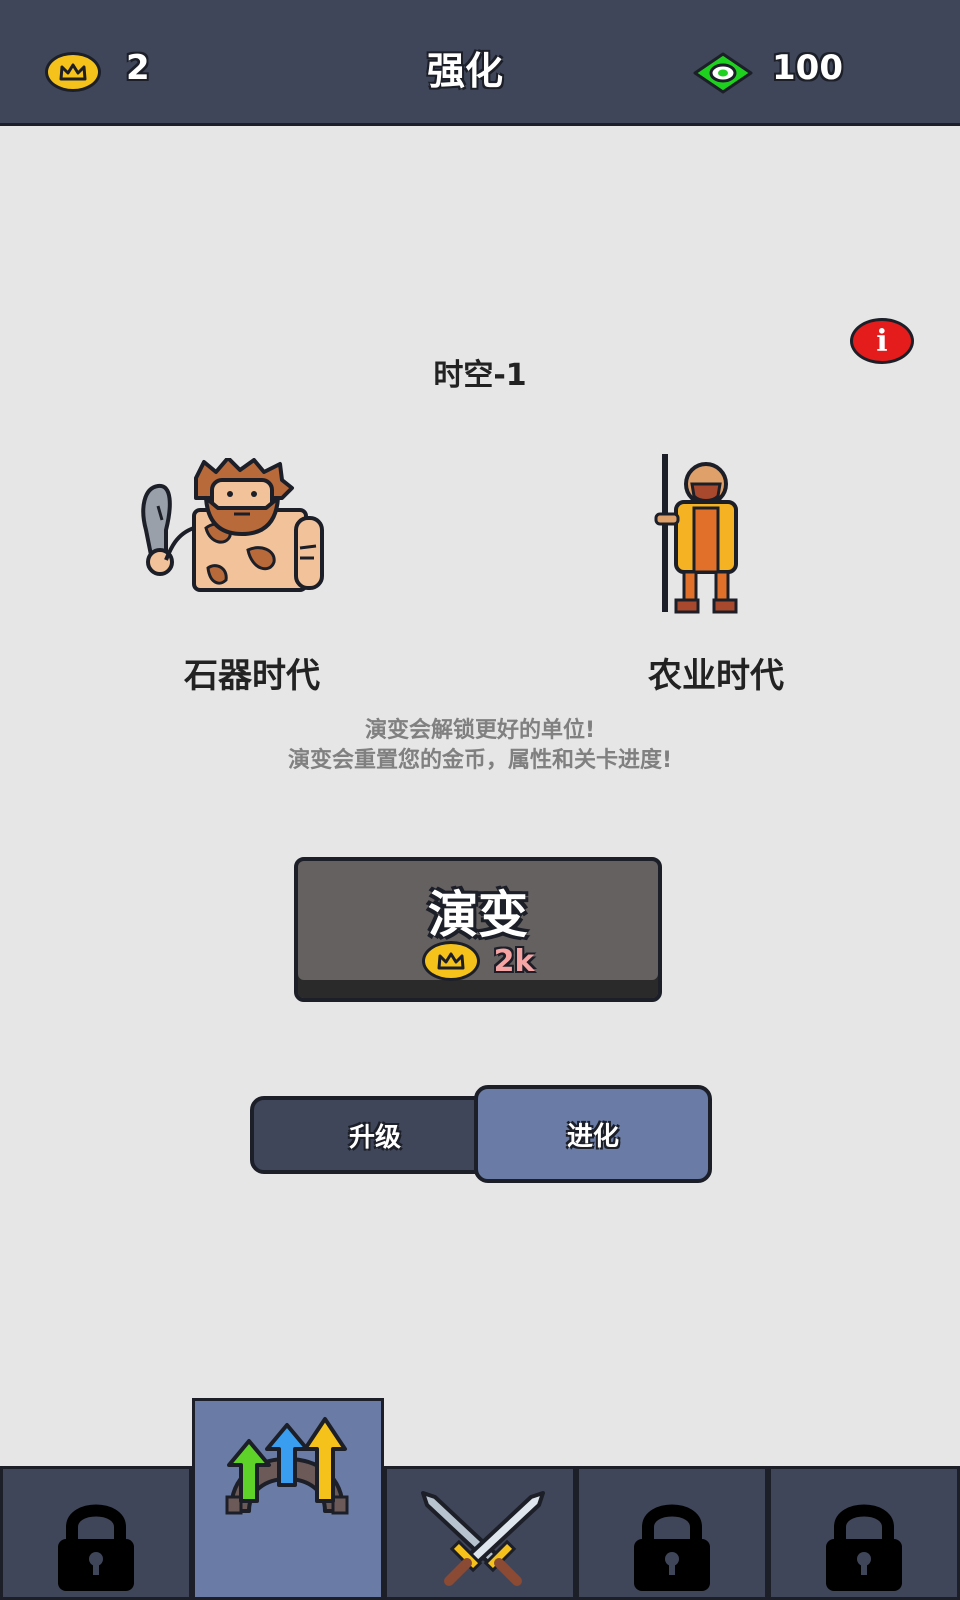 The height and width of the screenshot is (1600, 960). Describe the element at coordinates (375, 1135) in the screenshot. I see `tab-upgrade: 升级` at that location.